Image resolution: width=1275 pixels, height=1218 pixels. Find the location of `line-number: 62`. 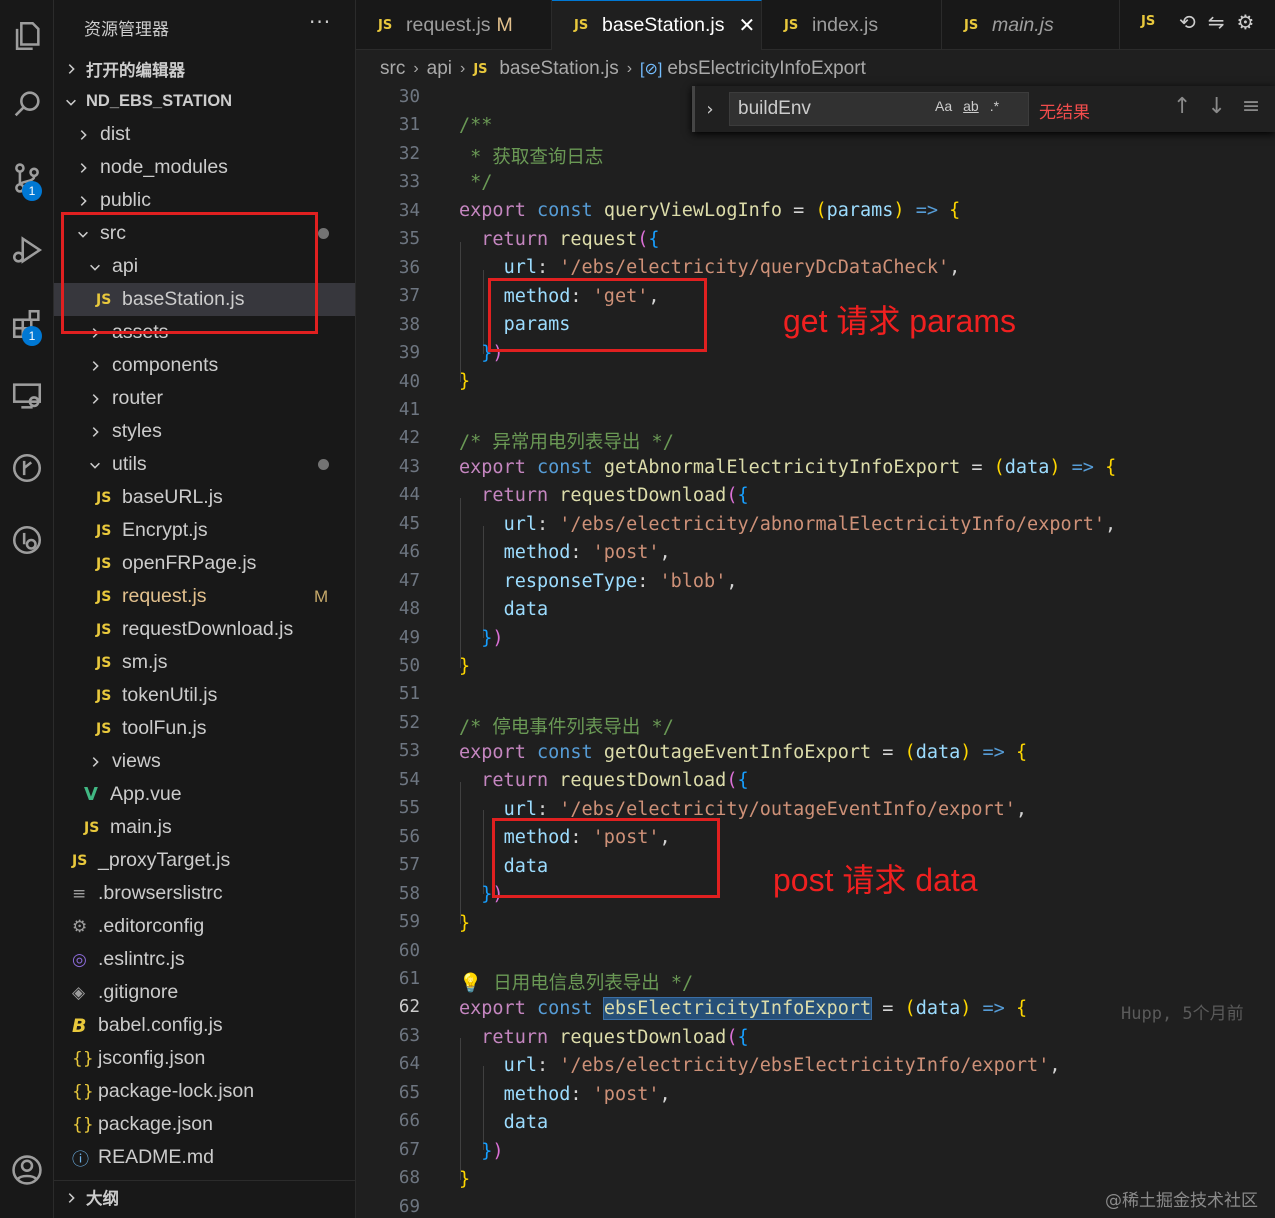

line-number: 62 is located at coordinates (409, 1007).